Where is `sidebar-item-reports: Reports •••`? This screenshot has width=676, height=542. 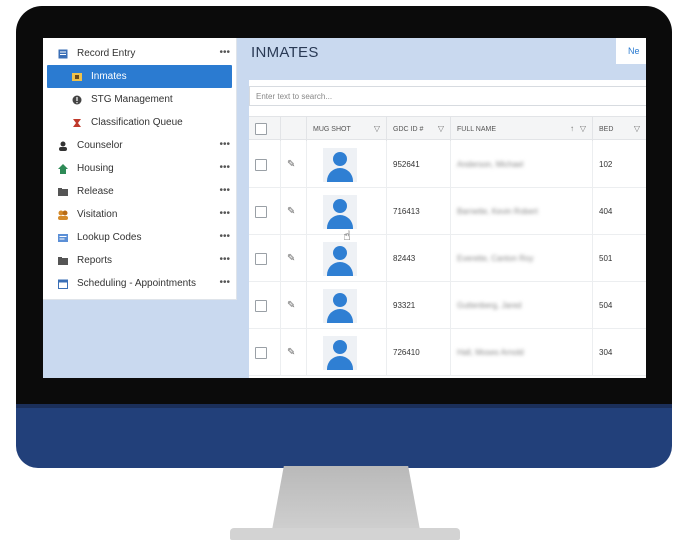
sidebar-item-reports: Reports ••• is located at coordinates (139, 260).